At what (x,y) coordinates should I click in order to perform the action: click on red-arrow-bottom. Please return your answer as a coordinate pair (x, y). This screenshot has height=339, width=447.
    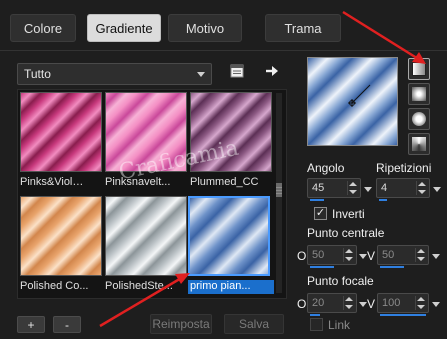
    Looking at the image, I should click on (144, 300).